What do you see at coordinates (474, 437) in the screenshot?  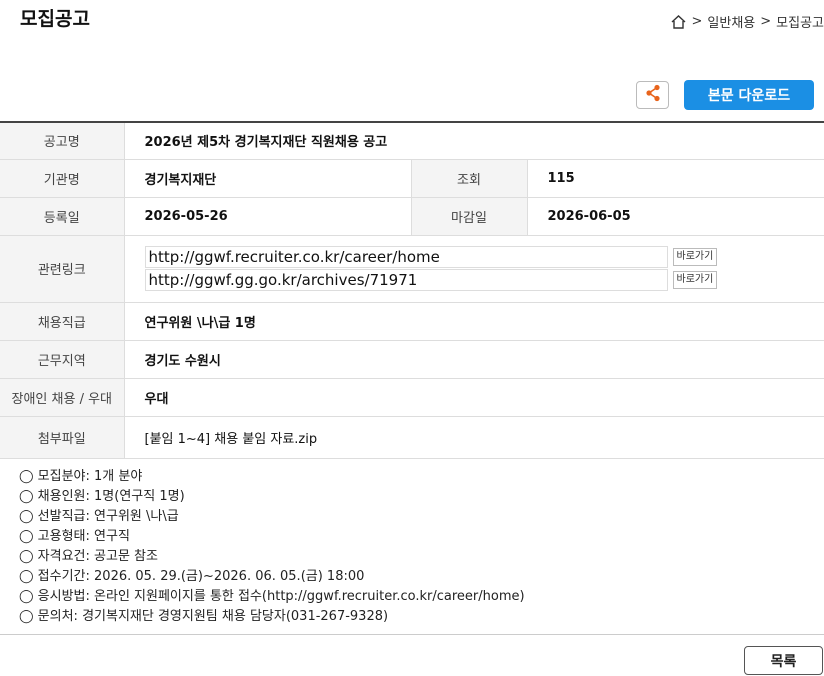 I see `attachment-link: [붙임 1~4] 채용 붙임 자료.zip` at bounding box center [474, 437].